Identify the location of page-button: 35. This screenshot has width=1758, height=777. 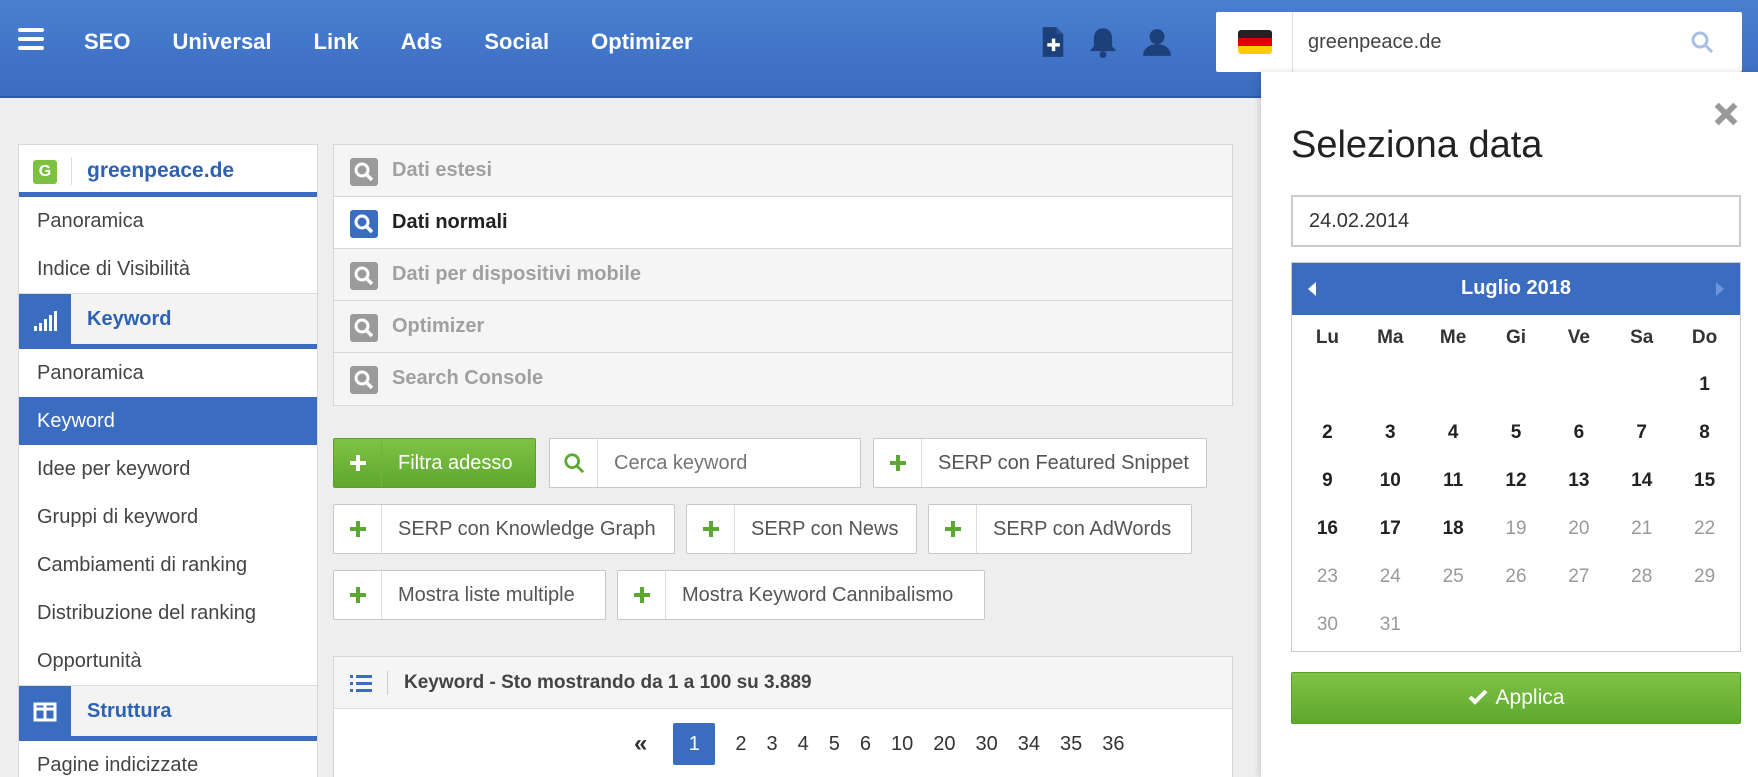
(1071, 744).